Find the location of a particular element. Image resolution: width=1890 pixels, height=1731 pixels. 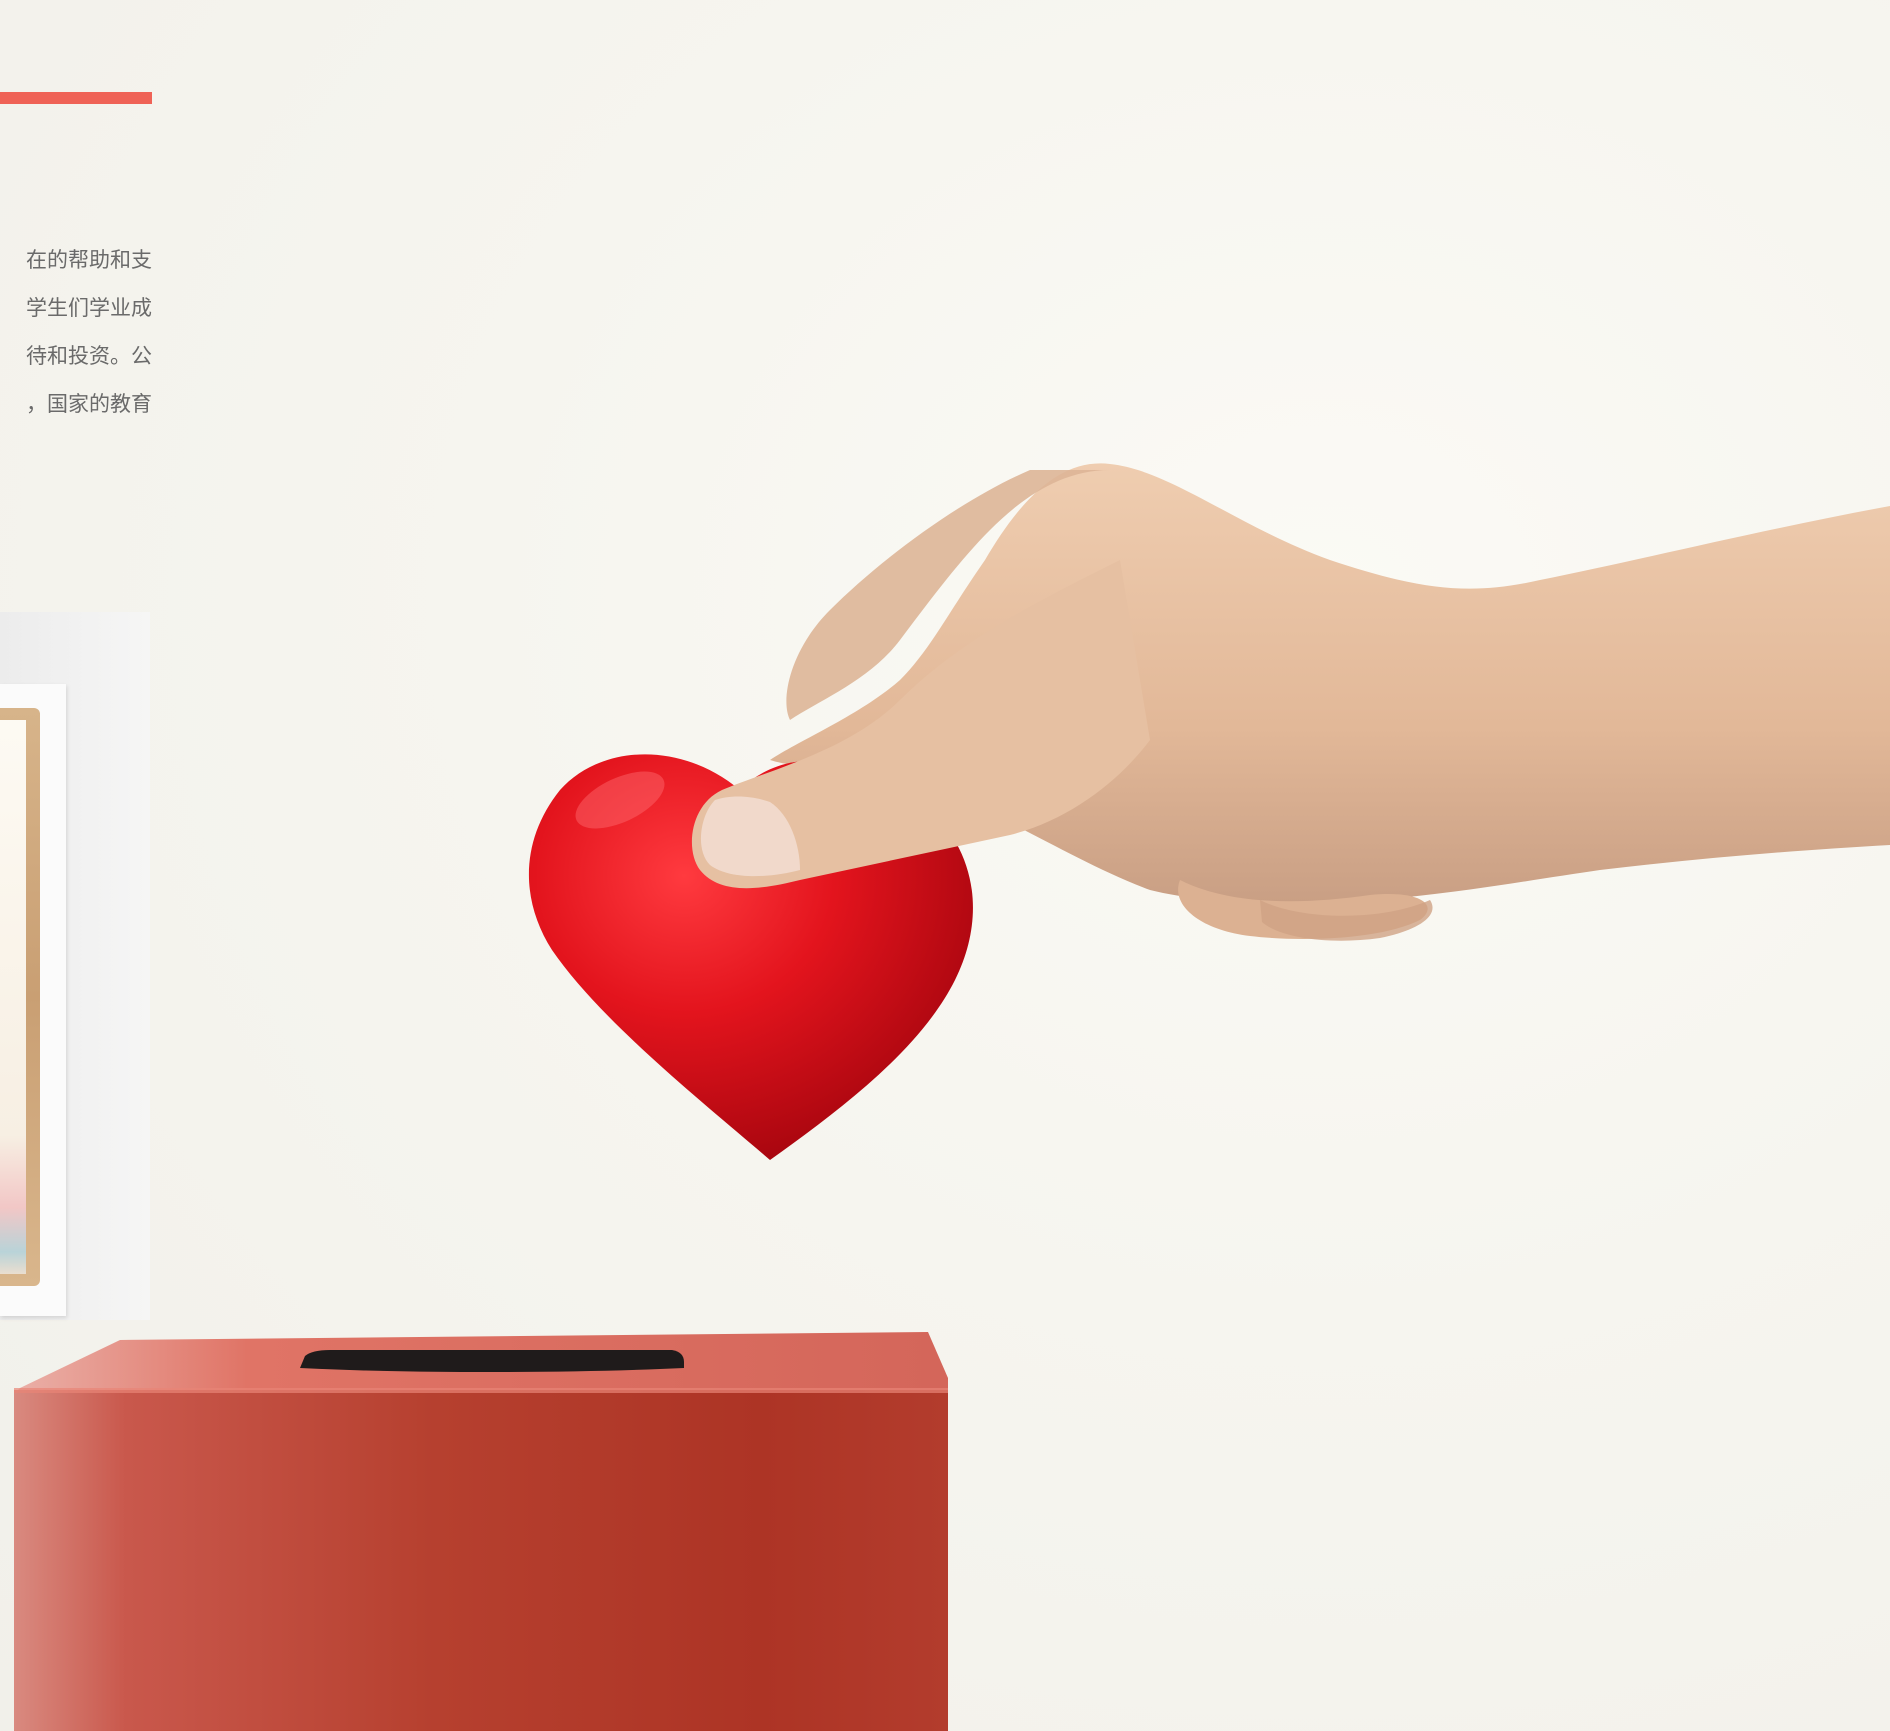

body-paragraph: 在的帮助和支 学生们学业成 待和投资。公 ，国家的教育 is located at coordinates (76, 332).